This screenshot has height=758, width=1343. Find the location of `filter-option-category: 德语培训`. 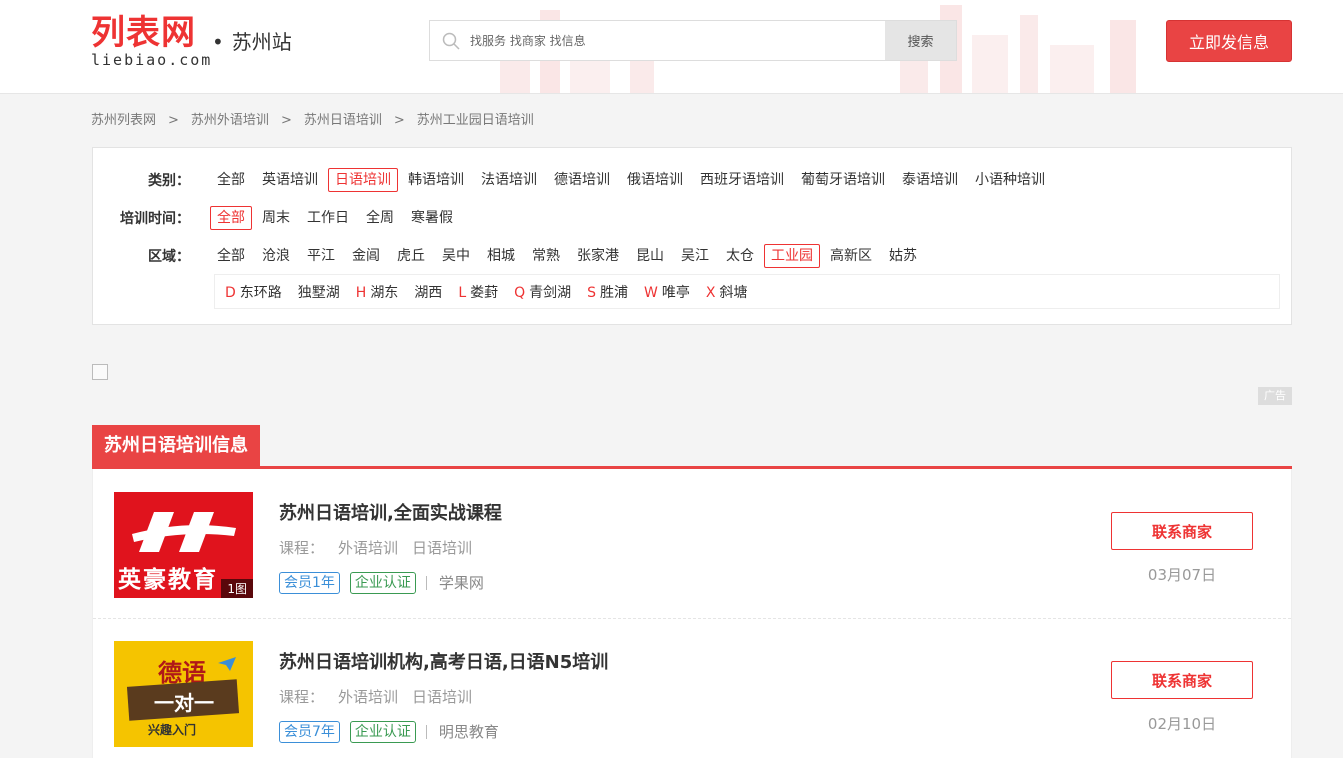

filter-option-category: 德语培训 is located at coordinates (582, 180).